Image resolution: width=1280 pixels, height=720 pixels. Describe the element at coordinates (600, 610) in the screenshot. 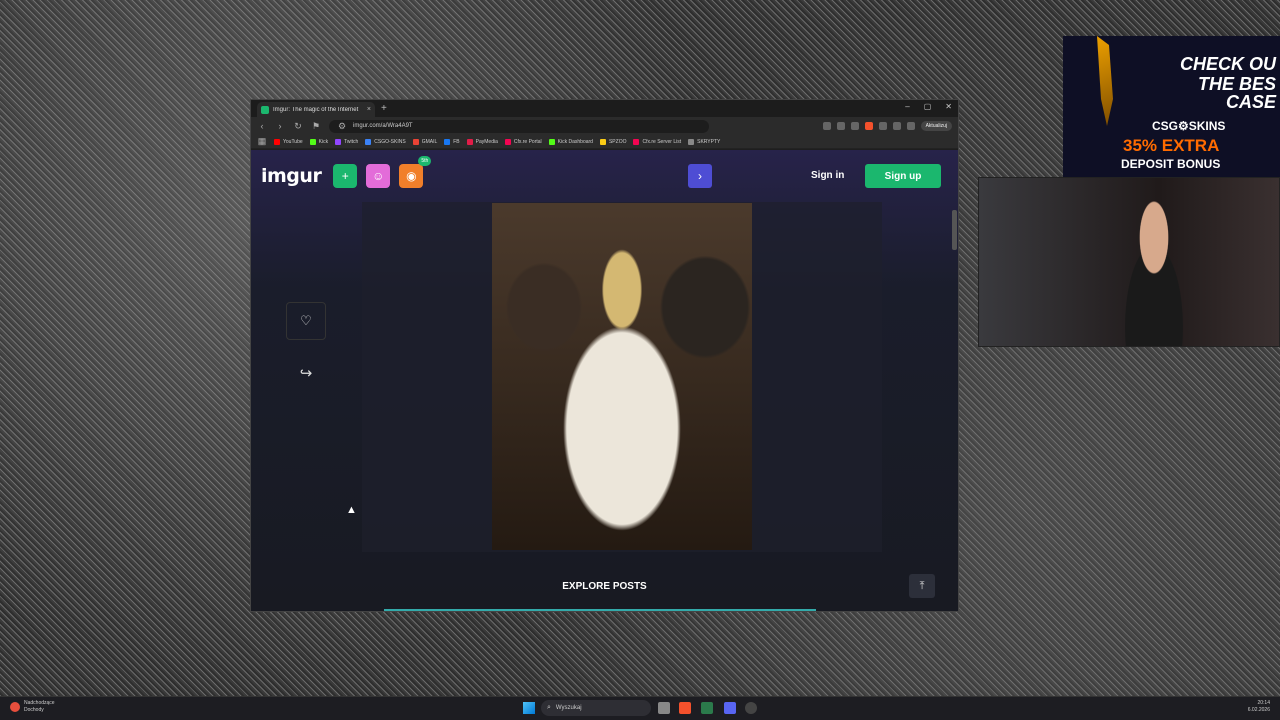

I see `explore-posts-strip` at that location.